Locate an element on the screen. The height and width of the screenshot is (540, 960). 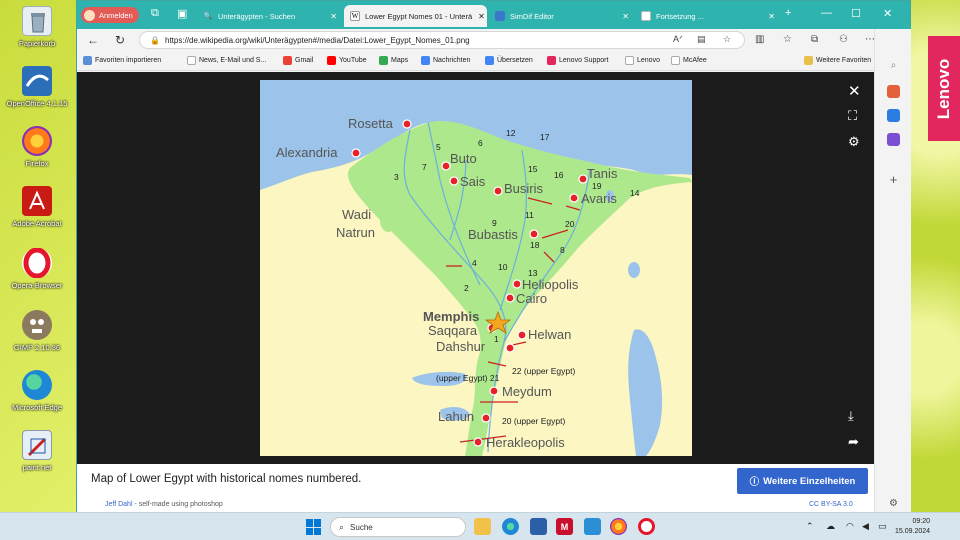
tab-fortsetzung: Fortsetzung ... ✕ is located at coordinates (708, 16).